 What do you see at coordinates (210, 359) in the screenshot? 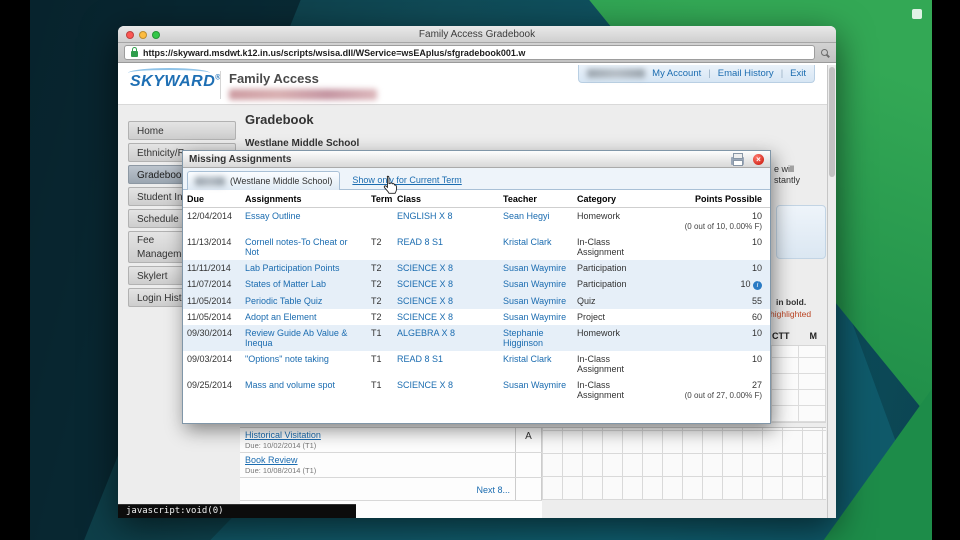
I see `due-date: 09/03/2014` at bounding box center [210, 359].